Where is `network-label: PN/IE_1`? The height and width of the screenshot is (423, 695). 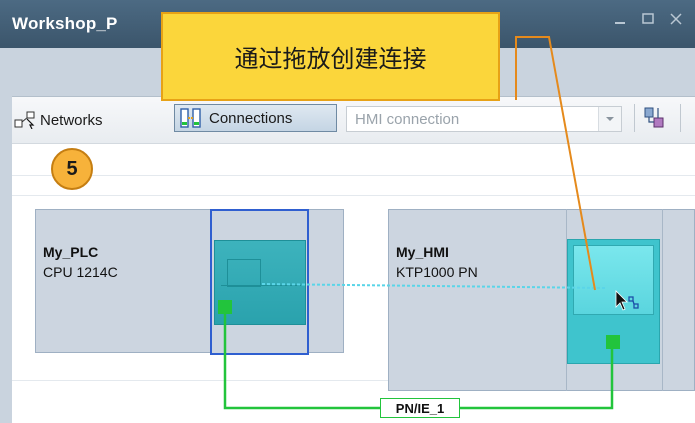
network-label: PN/IE_1 is located at coordinates (420, 408).